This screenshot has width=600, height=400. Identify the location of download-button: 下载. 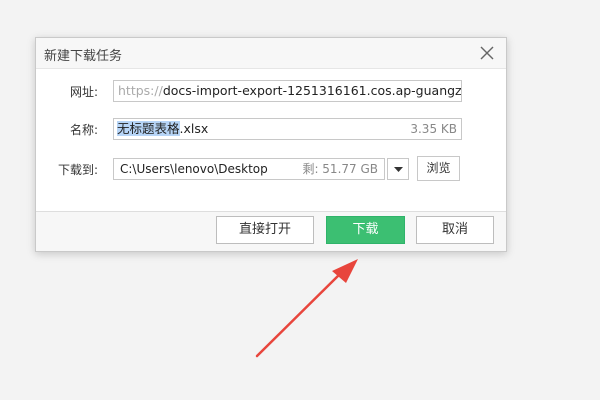
(365, 230).